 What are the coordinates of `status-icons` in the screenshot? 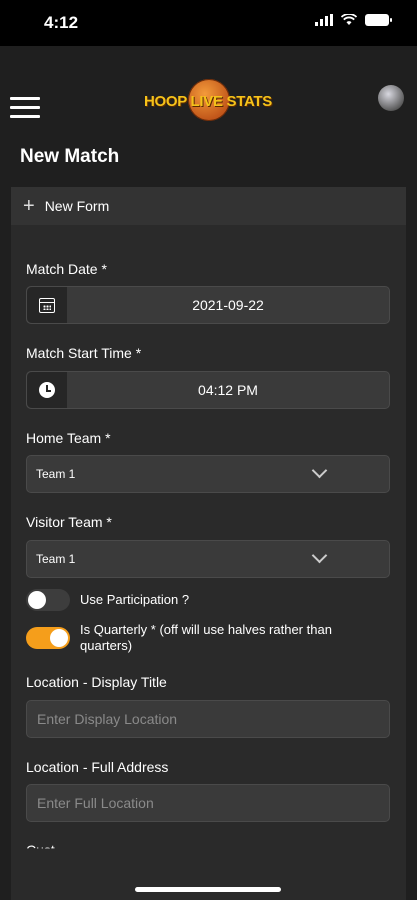 It's located at (353, 20).